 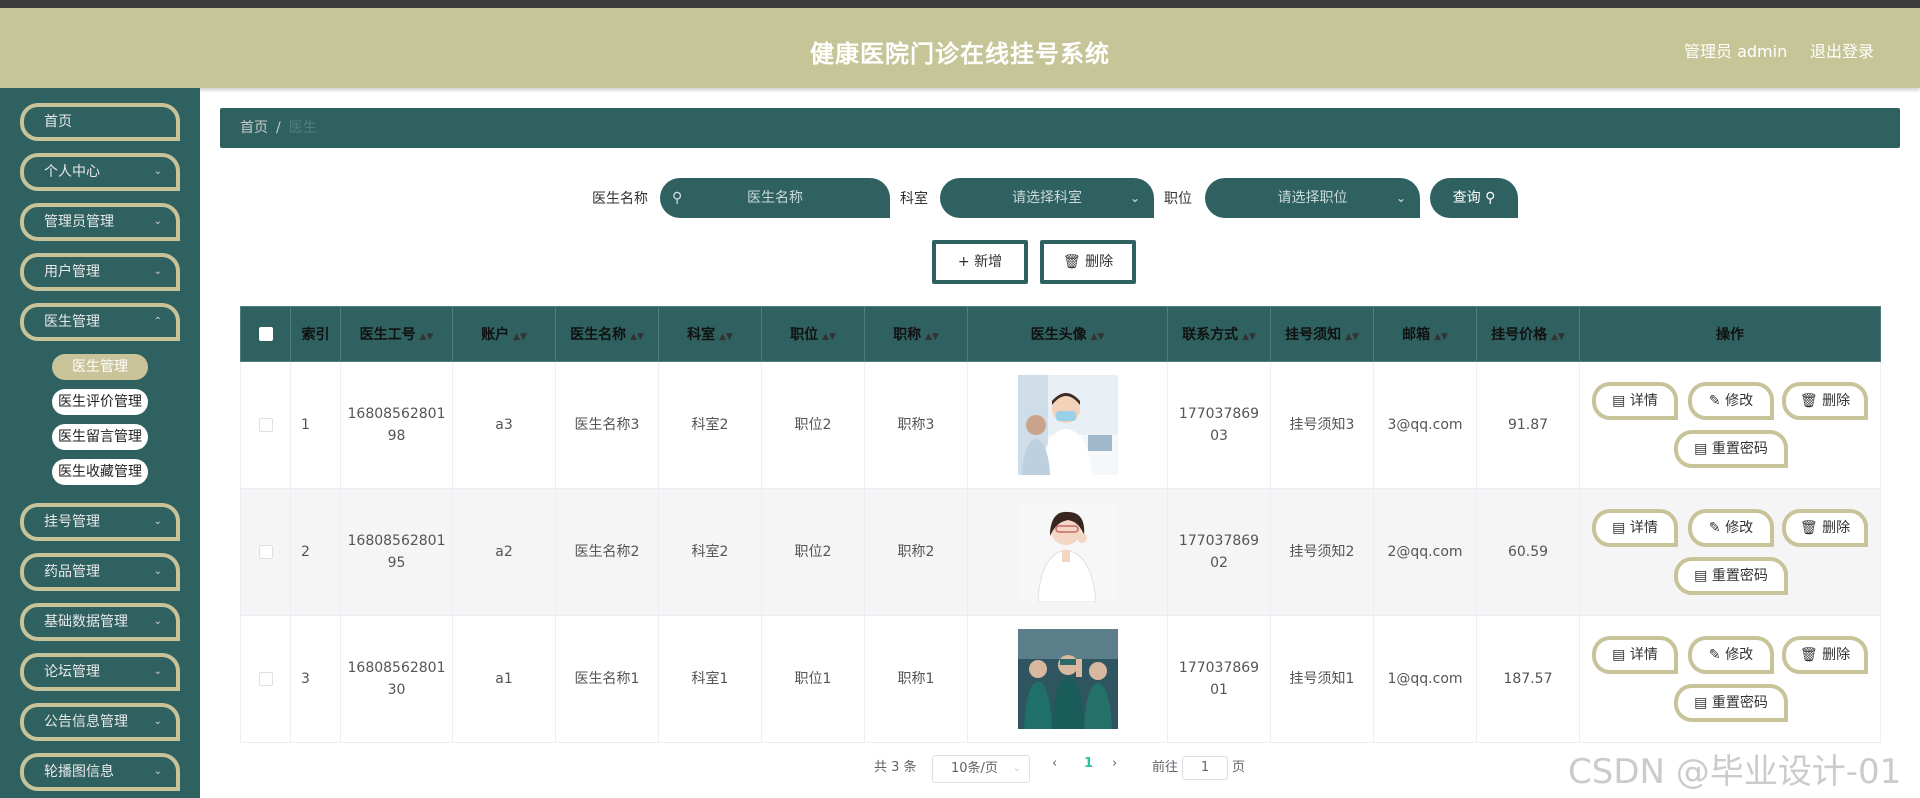 What do you see at coordinates (72, 572) in the screenshot?
I see `sidebar-item-label: 药品管理` at bounding box center [72, 572].